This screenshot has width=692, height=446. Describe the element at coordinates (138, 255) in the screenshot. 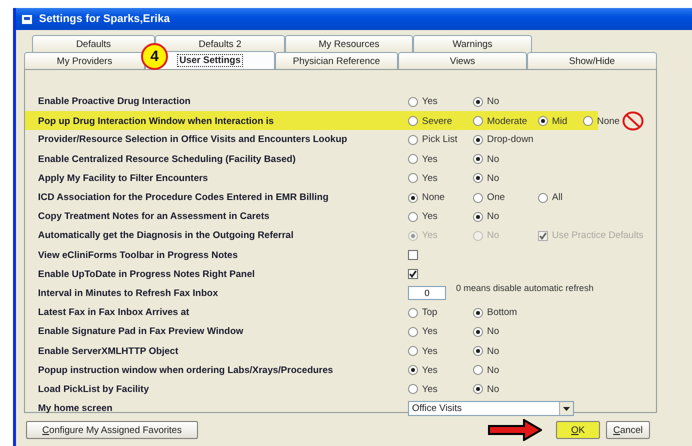

I see `setting-label: View eCliniForms Toolbar in Progress Notes` at that location.